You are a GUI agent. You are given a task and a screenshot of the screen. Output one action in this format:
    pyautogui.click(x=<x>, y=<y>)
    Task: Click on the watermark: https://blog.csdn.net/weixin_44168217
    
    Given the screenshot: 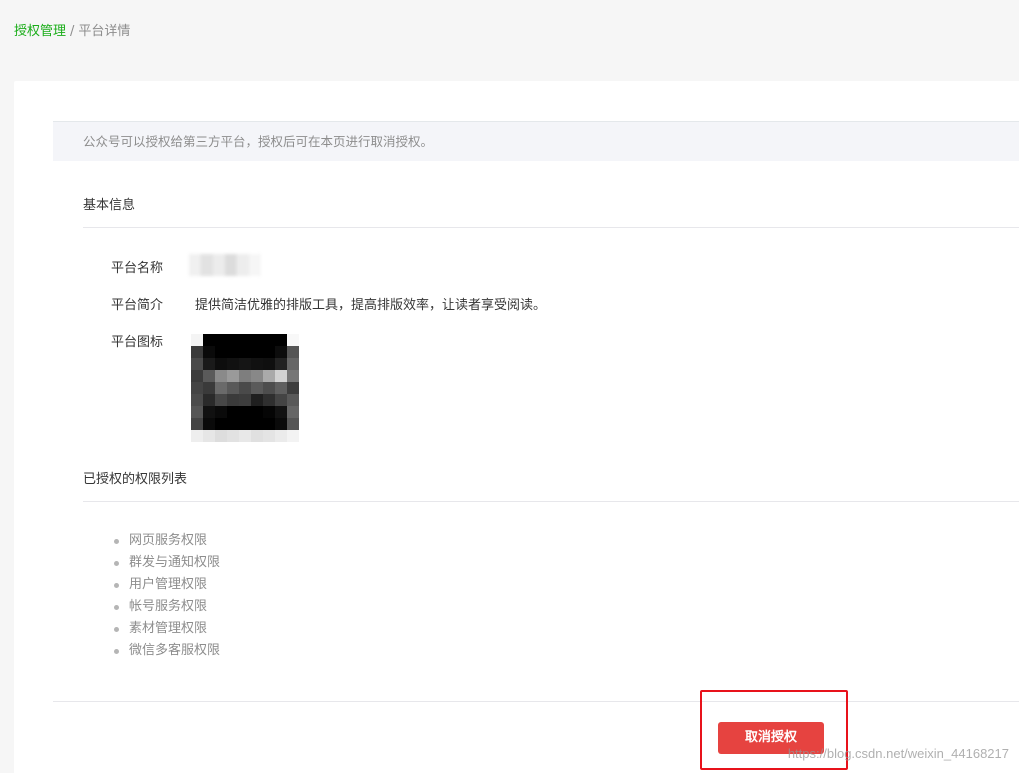 What is the action you would take?
    pyautogui.click(x=898, y=753)
    